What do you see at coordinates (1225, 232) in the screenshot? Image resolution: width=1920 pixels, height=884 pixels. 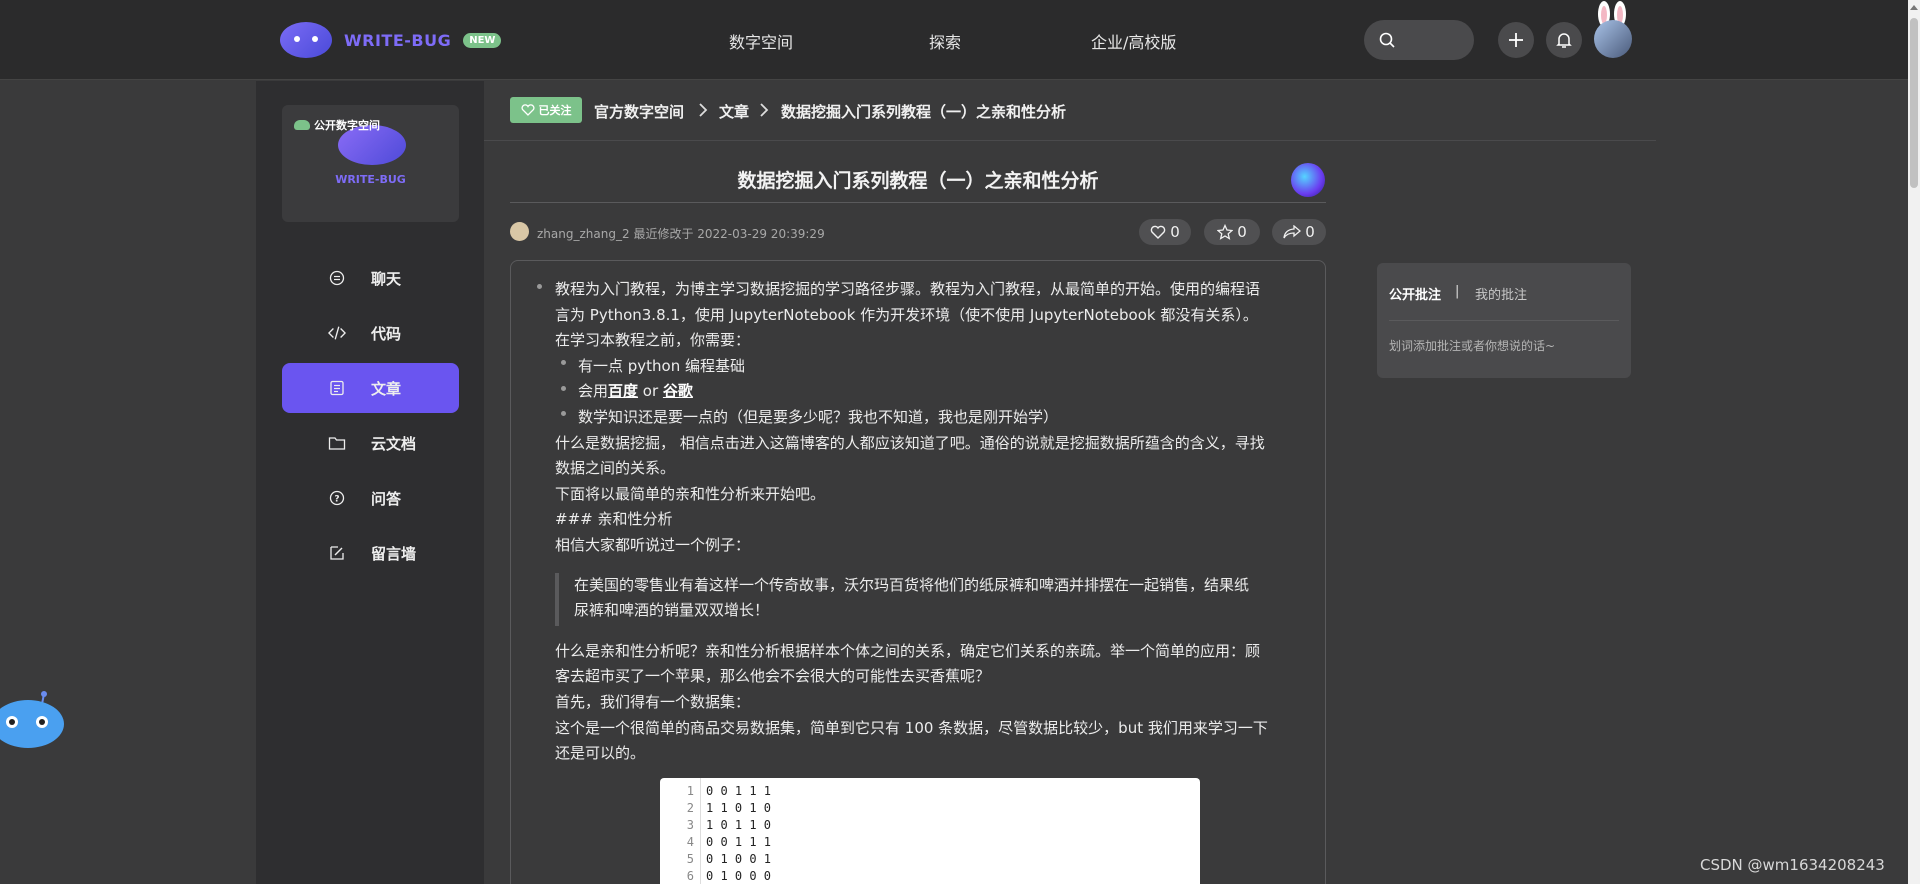 I see `star-icon` at bounding box center [1225, 232].